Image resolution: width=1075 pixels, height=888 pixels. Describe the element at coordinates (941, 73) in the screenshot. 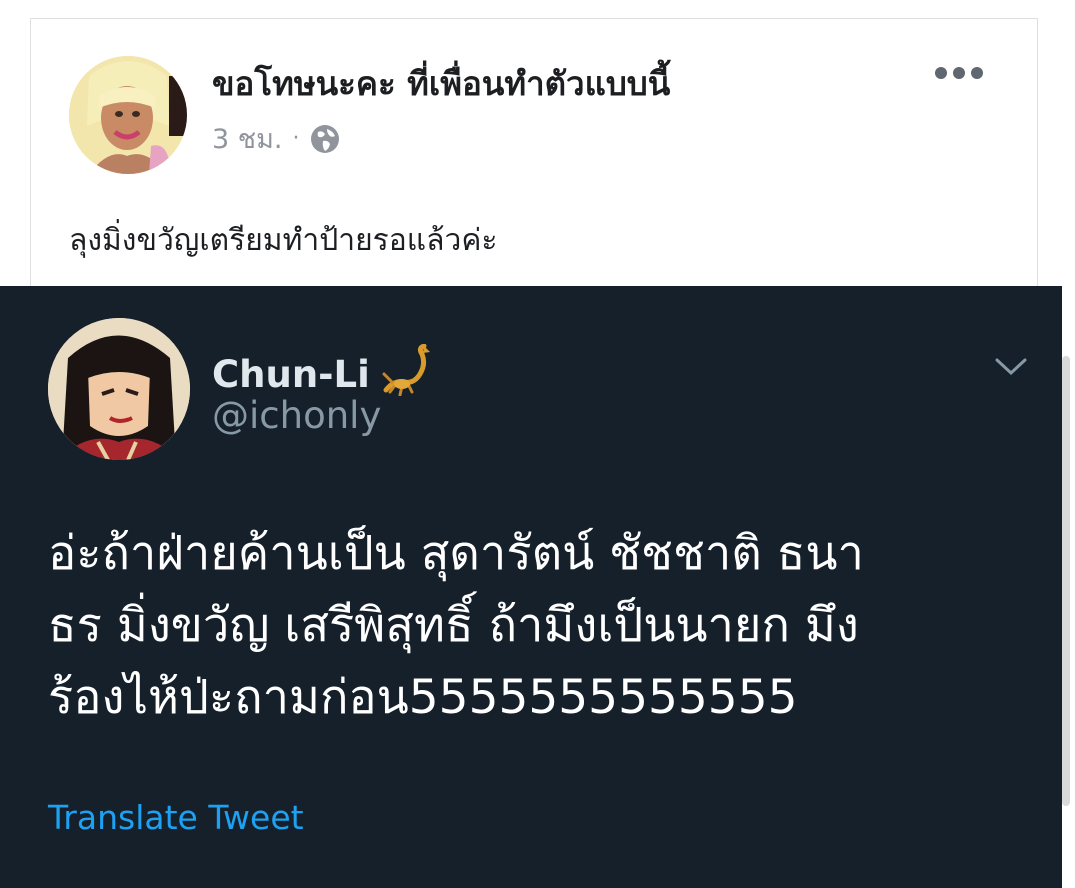

I see `more-horizontal-icon` at that location.